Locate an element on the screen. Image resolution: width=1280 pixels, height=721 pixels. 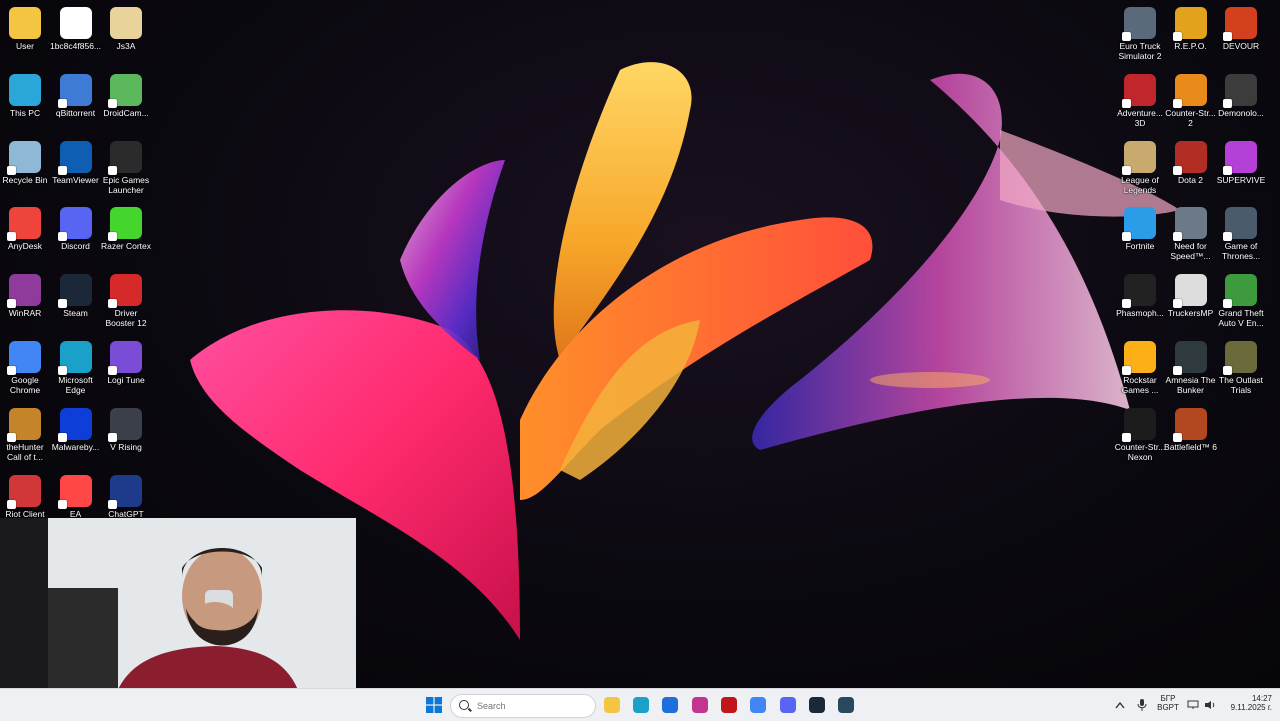
desktop-icon-qbittorrent: qBittorrent is located at coordinates (76, 94).